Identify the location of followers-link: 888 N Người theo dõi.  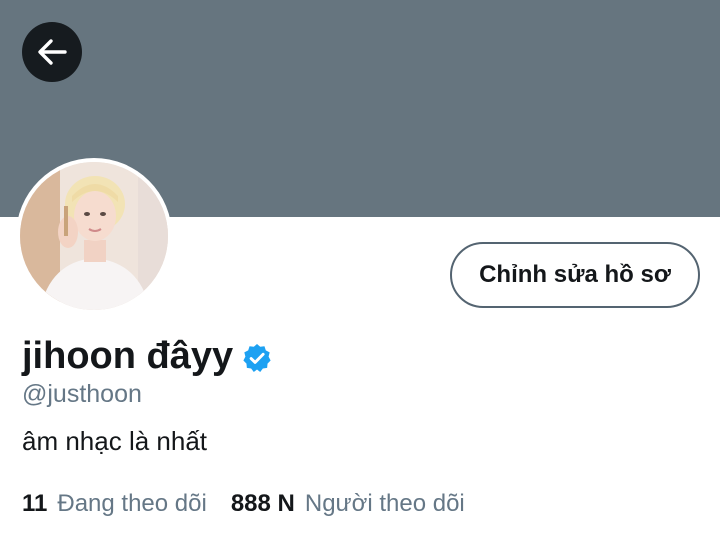
(348, 504).